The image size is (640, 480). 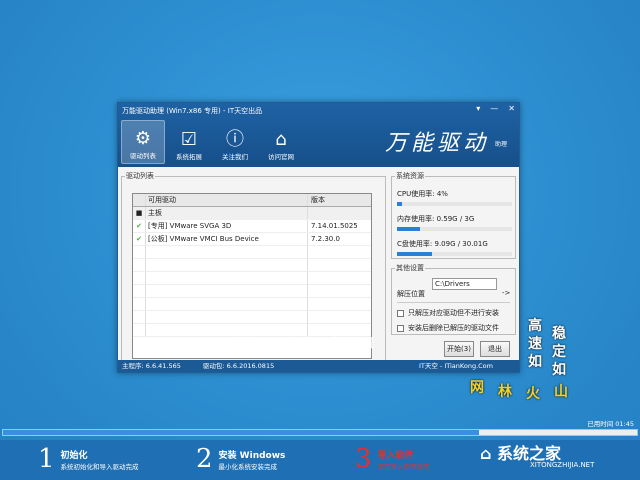 What do you see at coordinates (99, 466) in the screenshot?
I see `step-sub: 系统初始化和导入驱动完成` at bounding box center [99, 466].